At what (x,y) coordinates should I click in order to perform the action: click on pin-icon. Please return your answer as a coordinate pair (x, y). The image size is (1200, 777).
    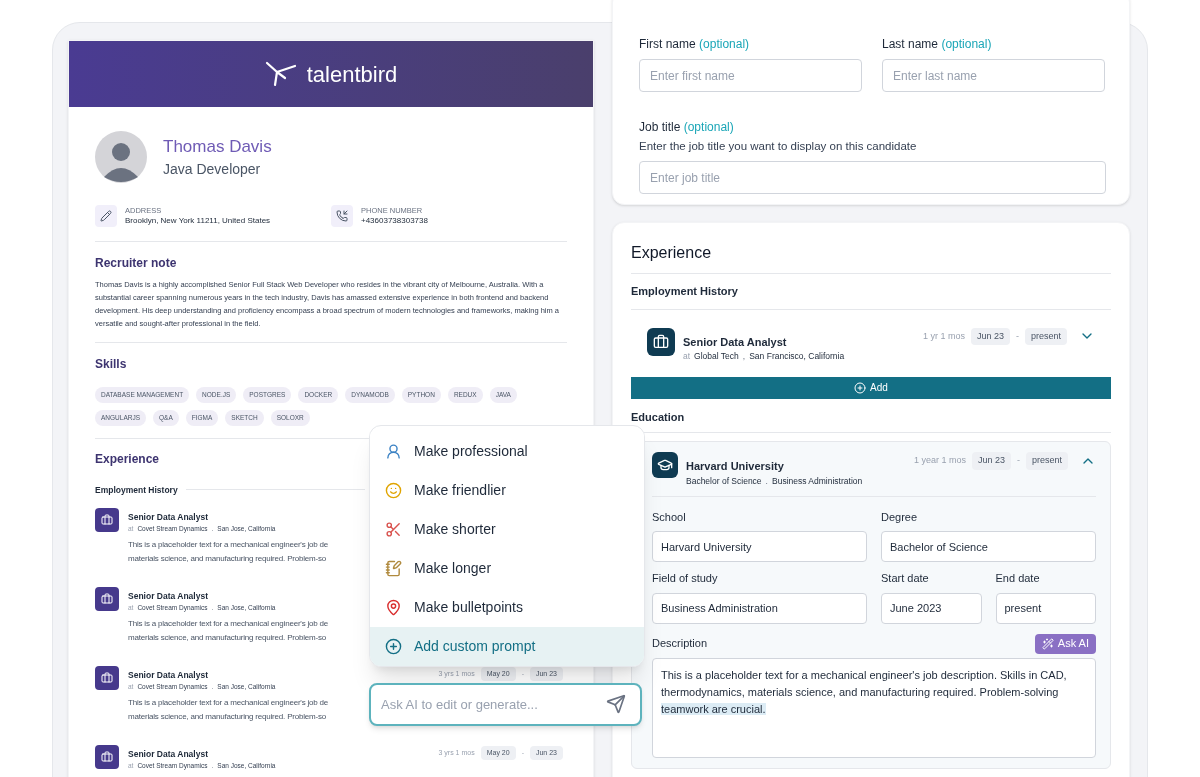
    Looking at the image, I should click on (393, 607).